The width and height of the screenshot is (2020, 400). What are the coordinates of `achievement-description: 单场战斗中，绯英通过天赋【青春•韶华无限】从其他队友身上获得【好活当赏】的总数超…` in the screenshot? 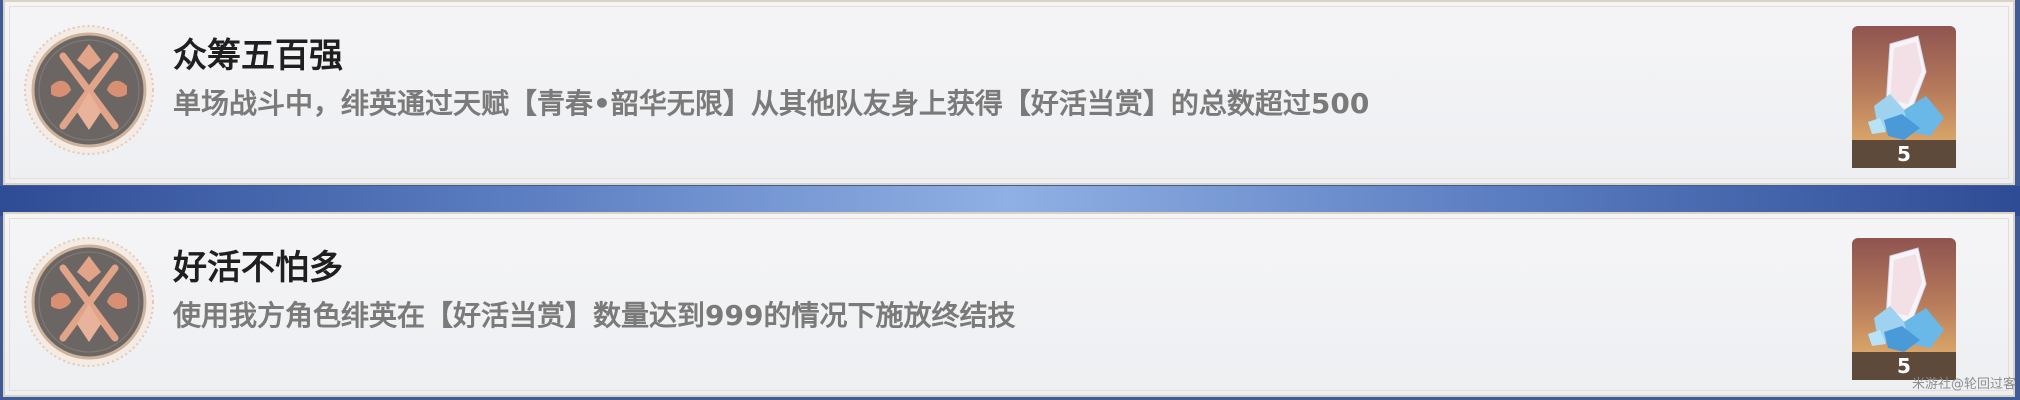 It's located at (771, 103).